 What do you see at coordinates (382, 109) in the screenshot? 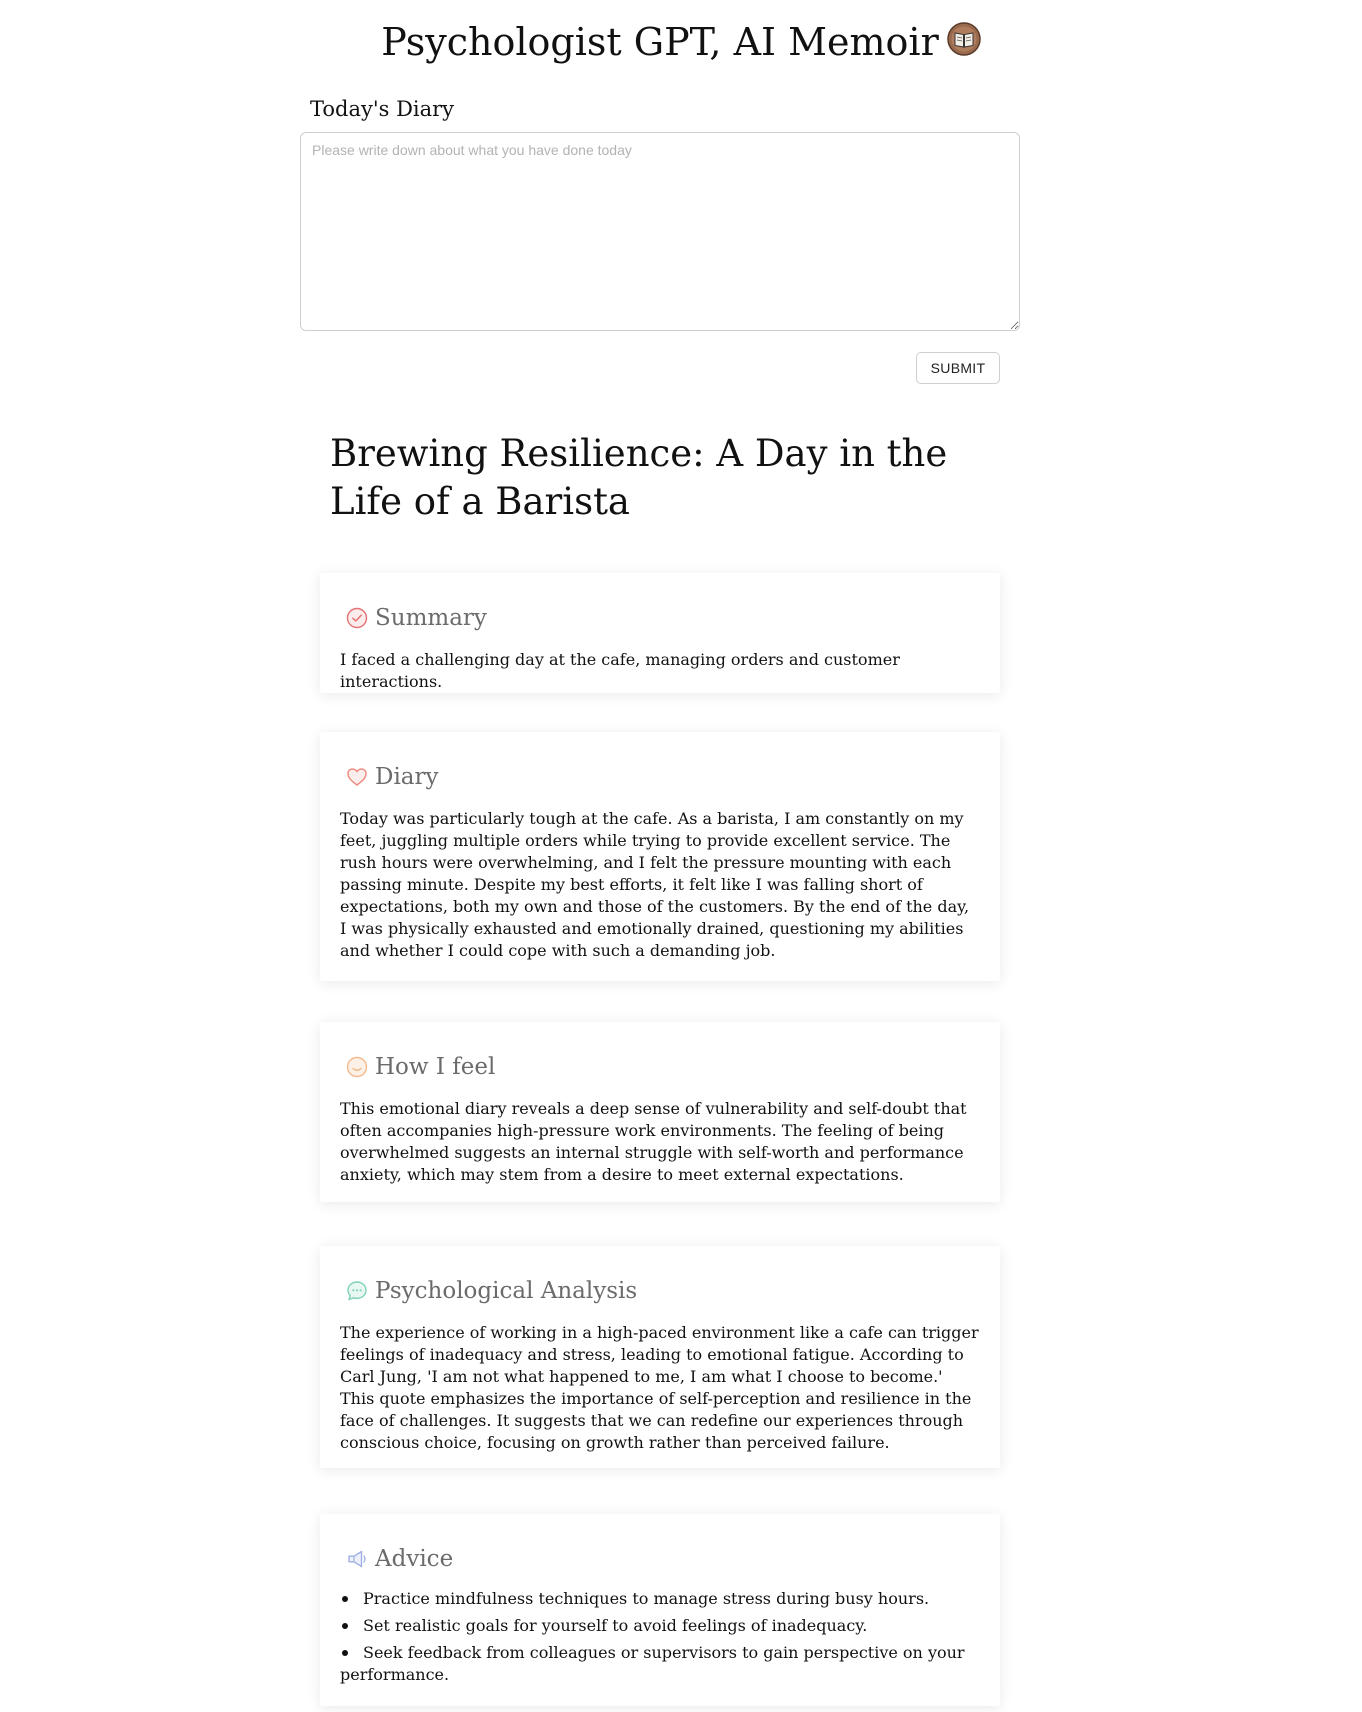
I see `diary-label: Today's Diary` at bounding box center [382, 109].